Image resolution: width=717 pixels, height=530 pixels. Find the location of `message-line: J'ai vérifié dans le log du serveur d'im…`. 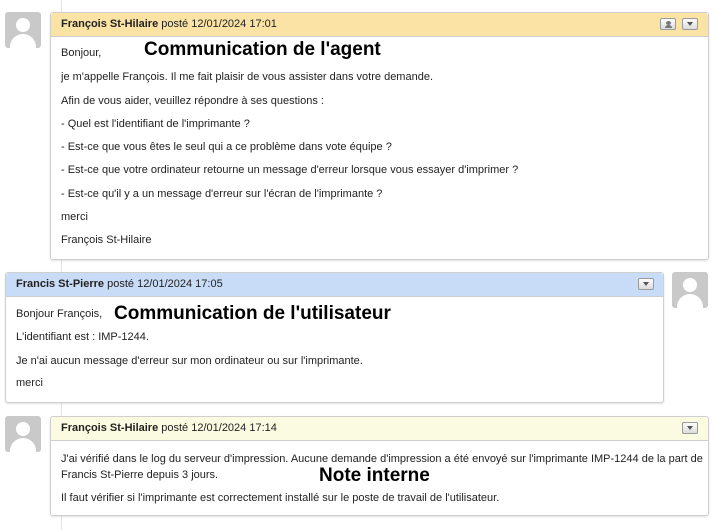

message-line: J'ai vérifié dans le log du serveur d'im… is located at coordinates (382, 459).